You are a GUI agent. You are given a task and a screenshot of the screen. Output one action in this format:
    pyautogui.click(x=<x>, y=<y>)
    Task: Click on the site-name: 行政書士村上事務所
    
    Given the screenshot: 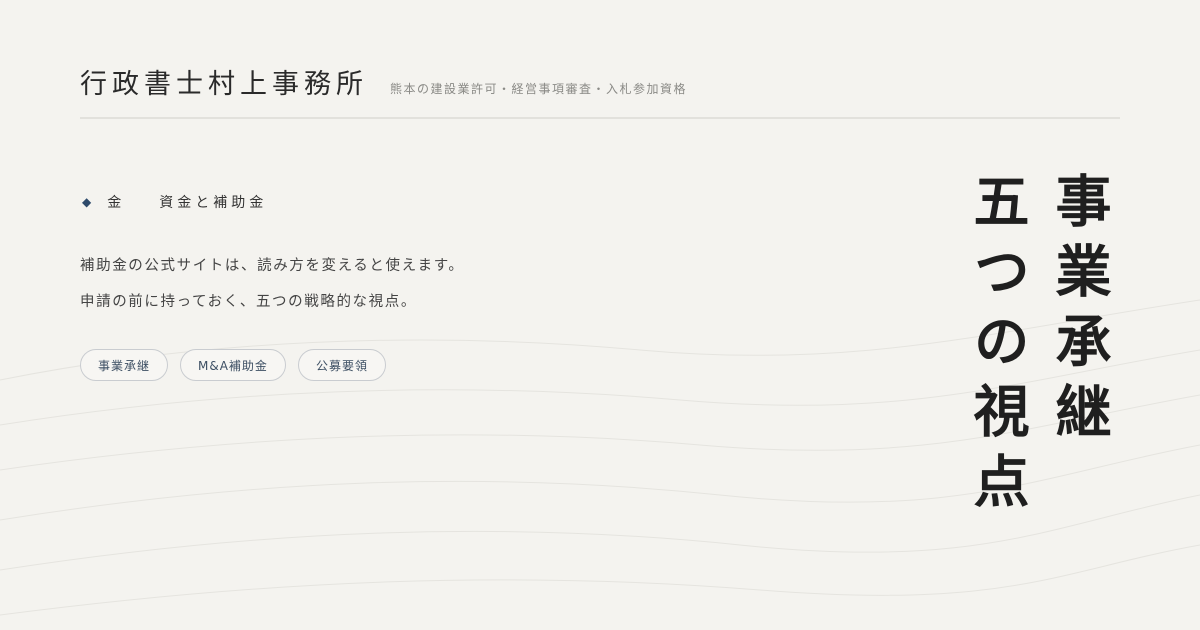 What is the action you would take?
    pyautogui.click(x=224, y=81)
    